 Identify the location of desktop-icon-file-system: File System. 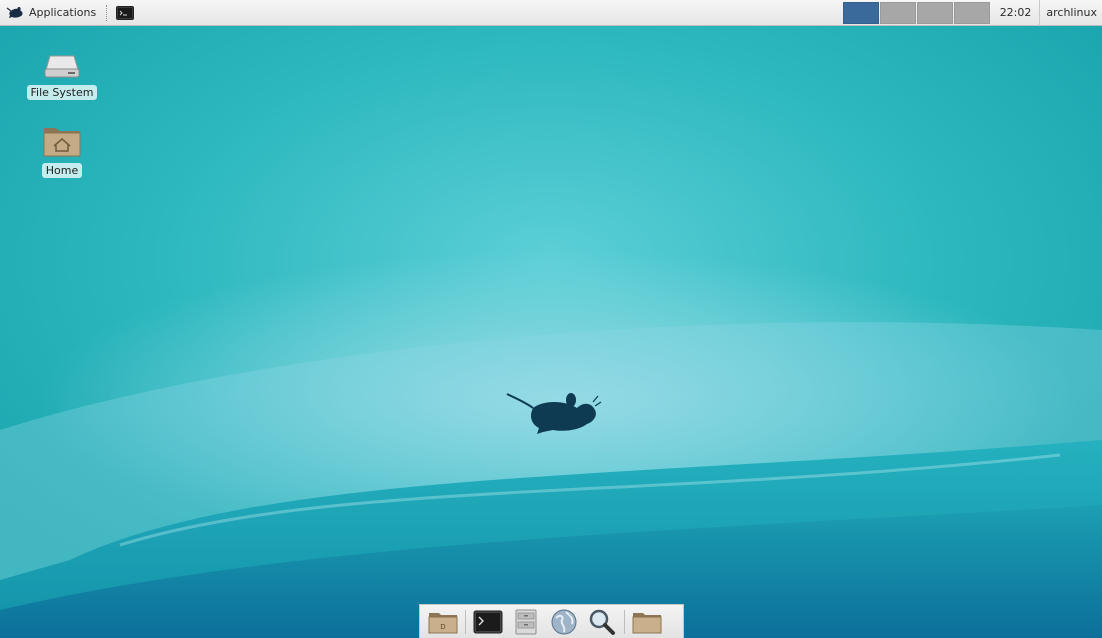
(62, 72).